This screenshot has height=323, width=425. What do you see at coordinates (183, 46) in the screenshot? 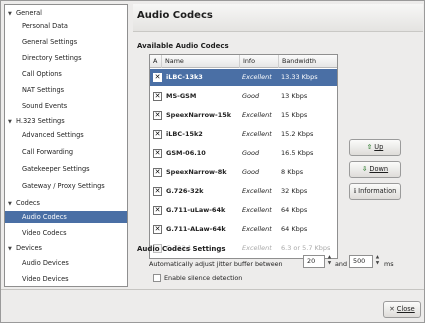
I see `available-codecs-label: Available Audio Codecs` at bounding box center [183, 46].